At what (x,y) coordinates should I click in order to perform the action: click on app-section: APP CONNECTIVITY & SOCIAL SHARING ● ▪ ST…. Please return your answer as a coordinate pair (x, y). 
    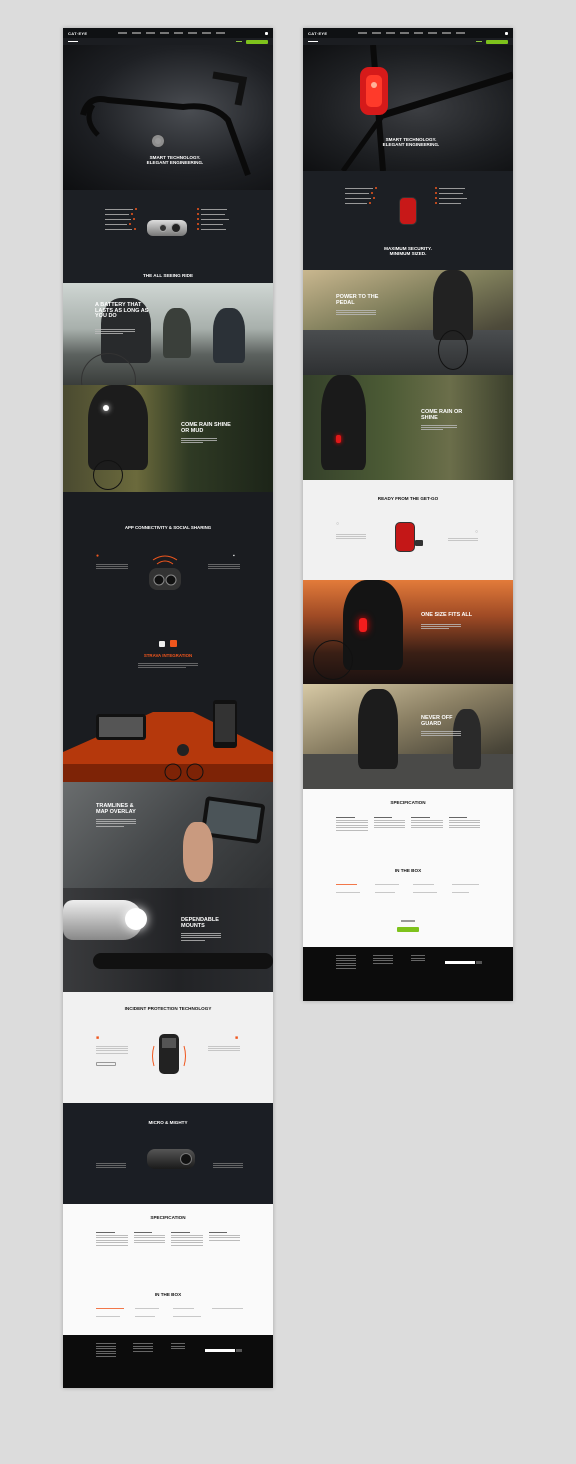
    Looking at the image, I should click on (168, 637).